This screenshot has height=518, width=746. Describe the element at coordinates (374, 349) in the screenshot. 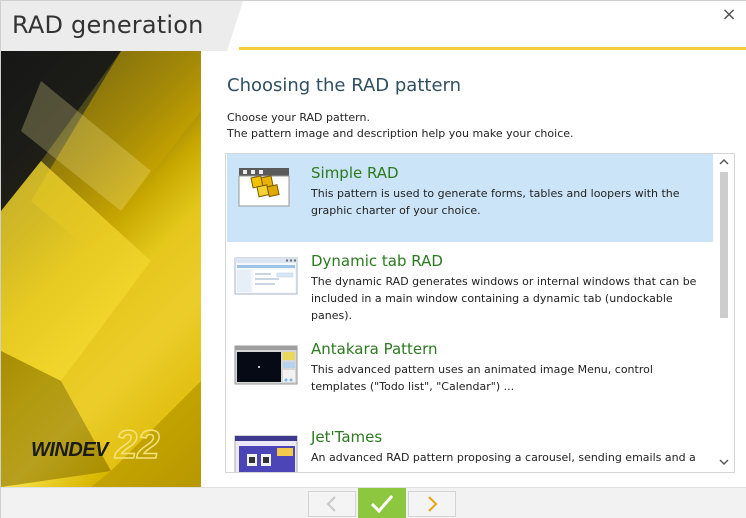

I see `pattern-name: Antakara Pattern` at that location.